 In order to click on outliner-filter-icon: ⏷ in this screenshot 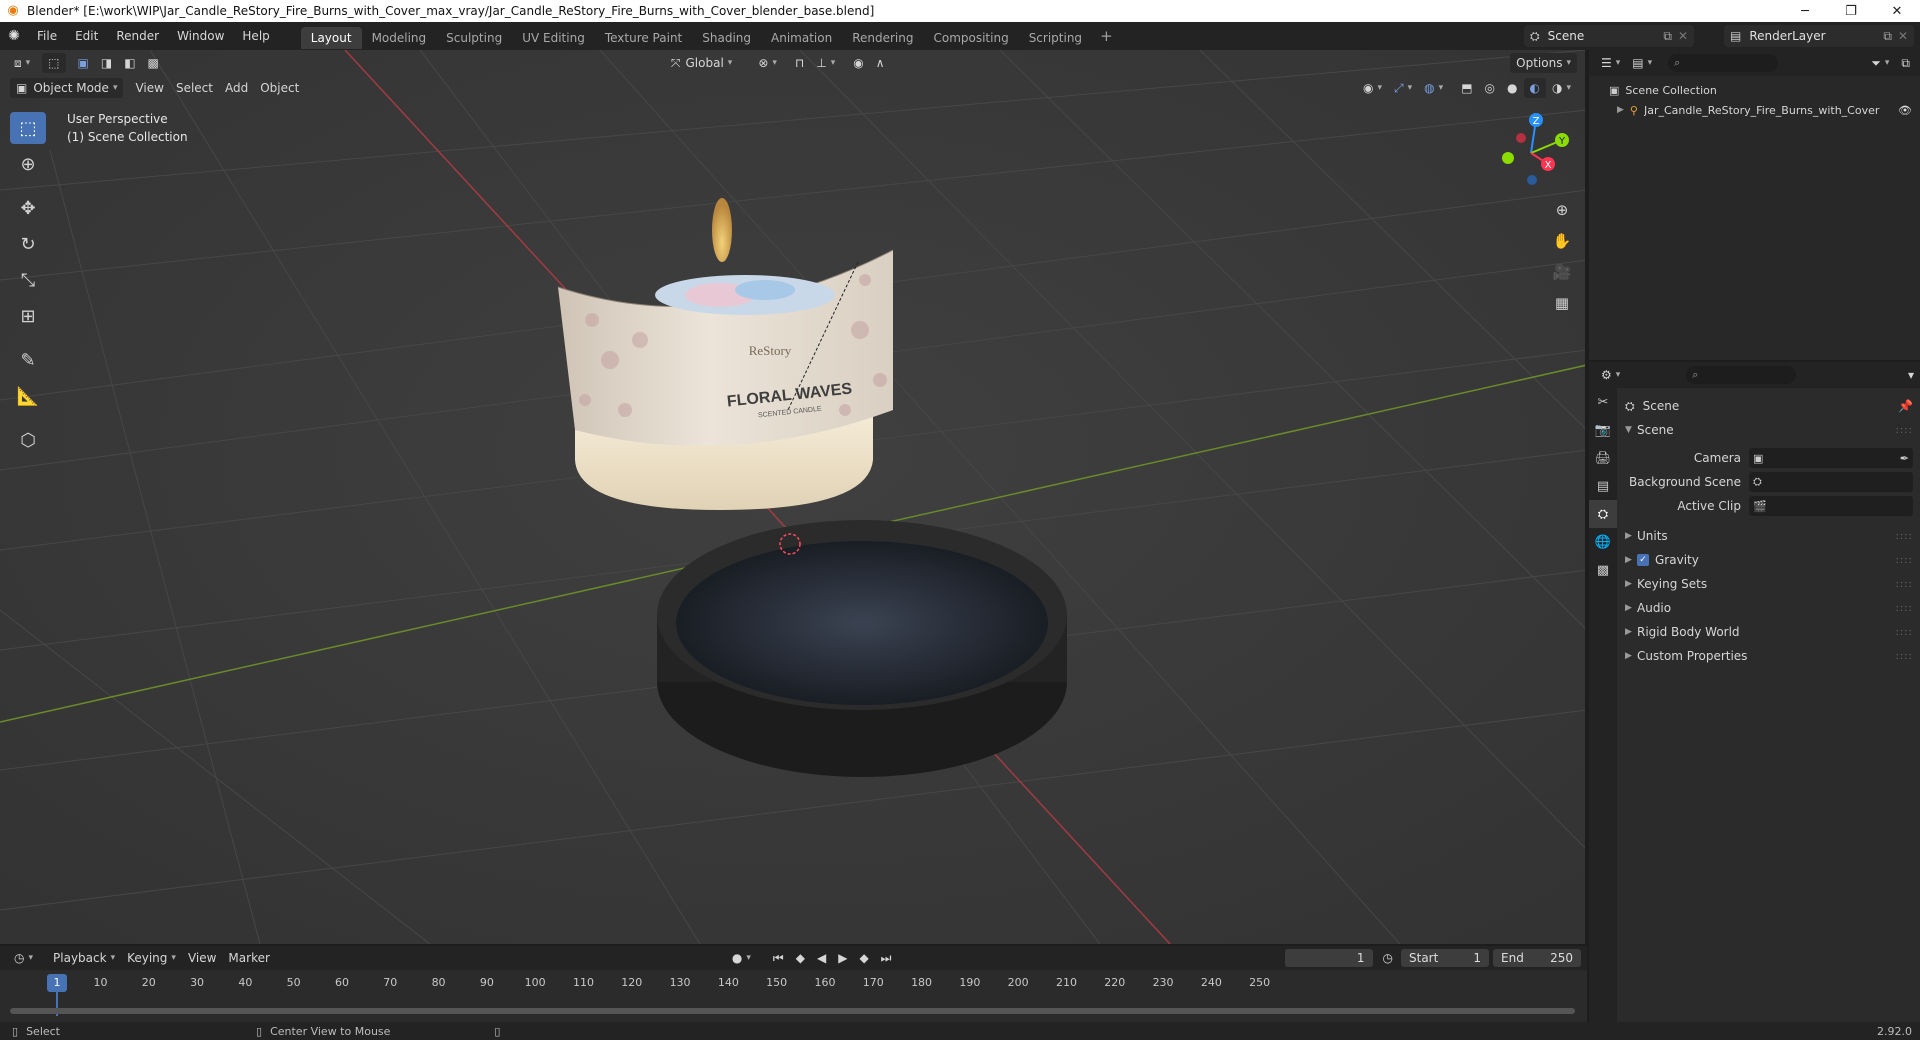, I will do `click(1880, 63)`.